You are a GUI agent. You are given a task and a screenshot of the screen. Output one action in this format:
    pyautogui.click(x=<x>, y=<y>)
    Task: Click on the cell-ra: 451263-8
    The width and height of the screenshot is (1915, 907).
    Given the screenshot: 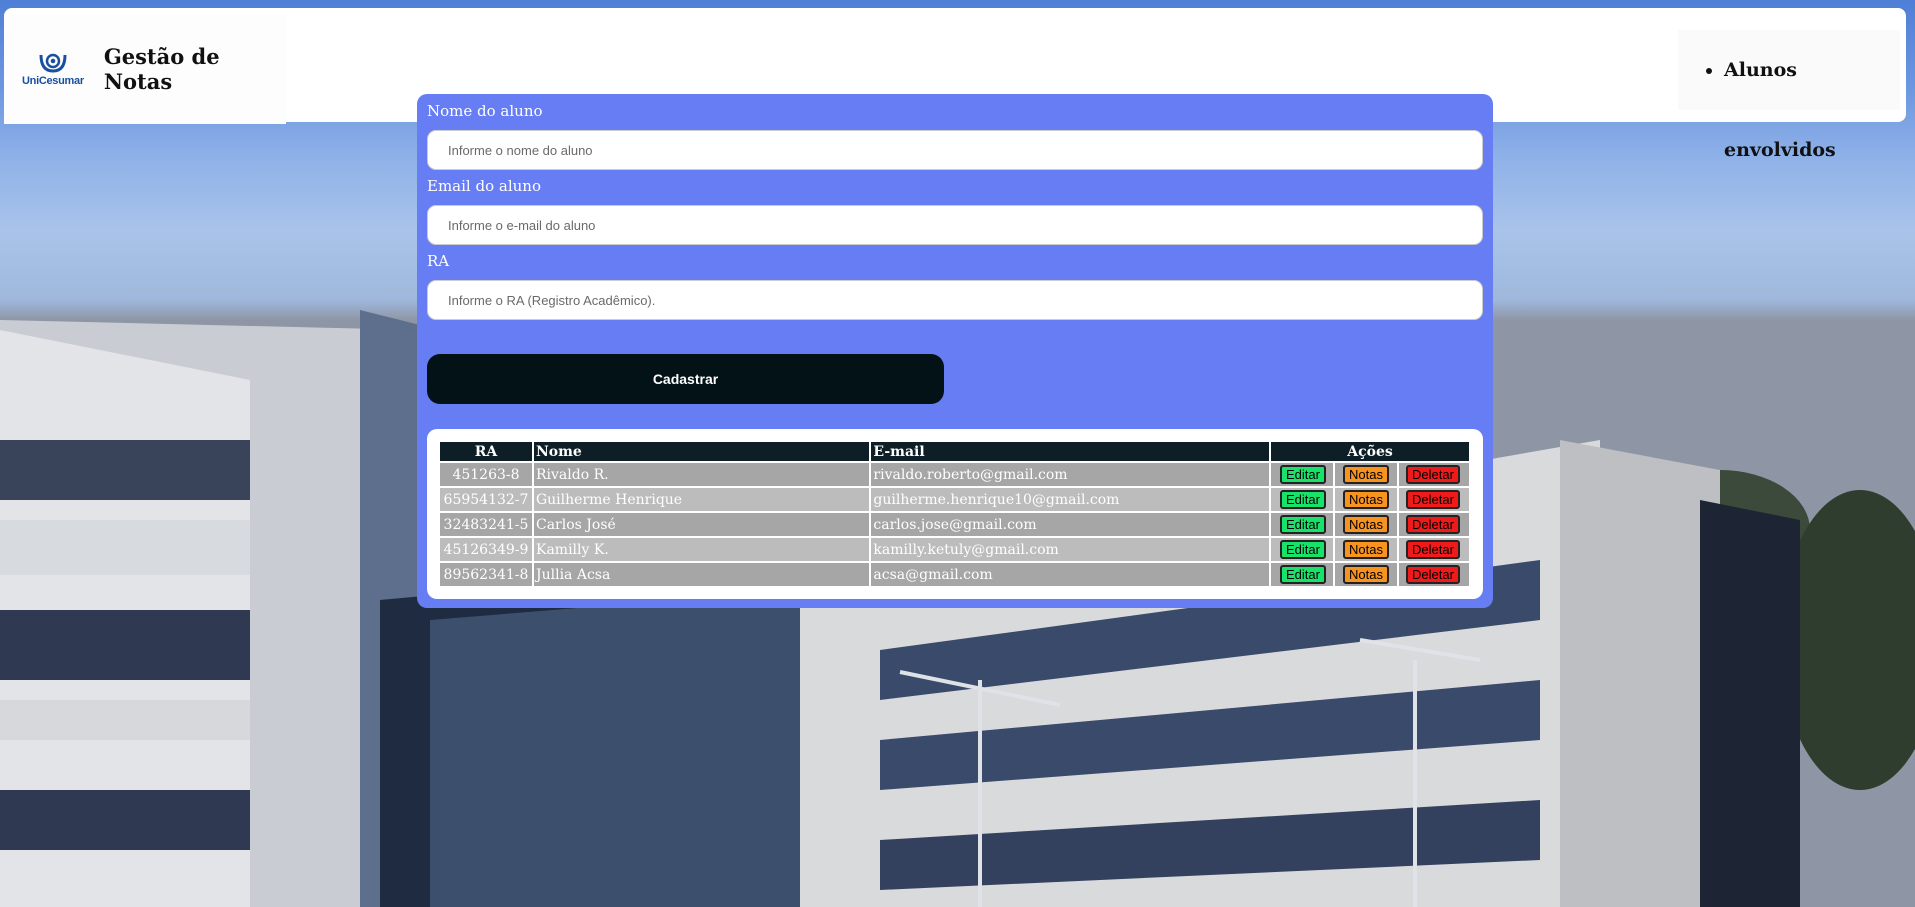 What is the action you would take?
    pyautogui.click(x=486, y=474)
    